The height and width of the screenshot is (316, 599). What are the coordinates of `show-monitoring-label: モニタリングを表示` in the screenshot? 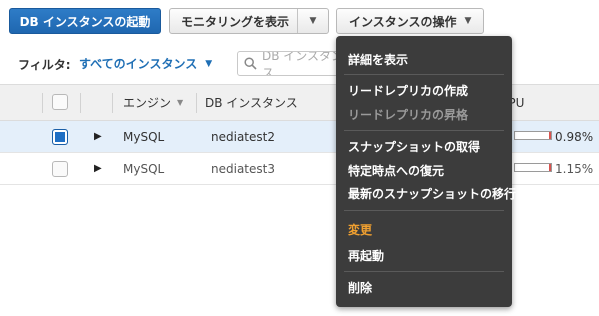 It's located at (235, 21).